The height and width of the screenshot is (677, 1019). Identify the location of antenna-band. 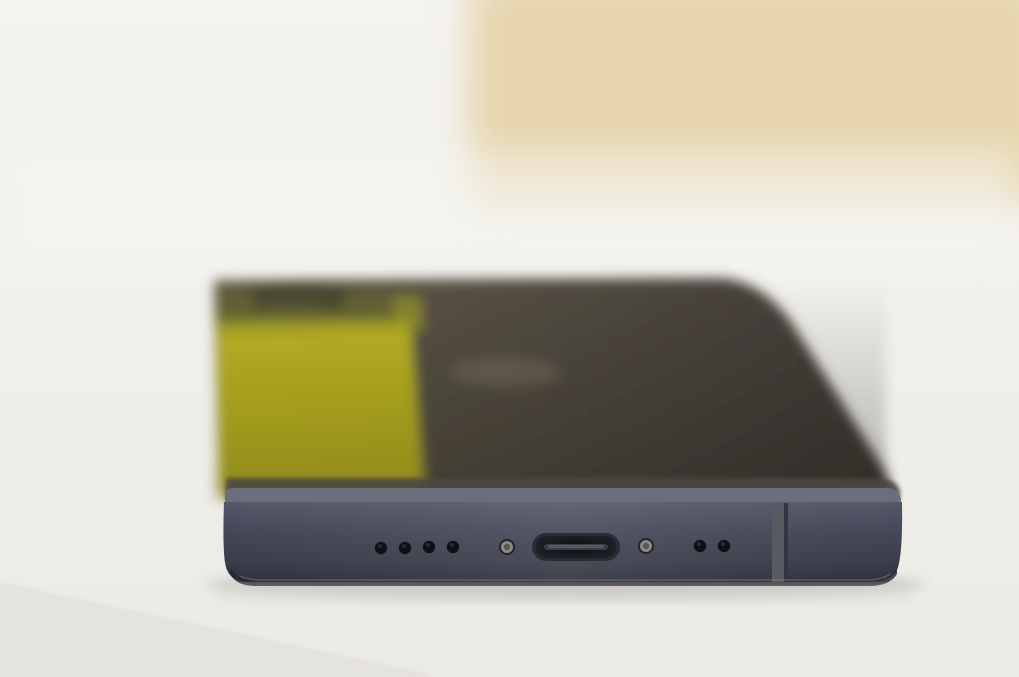
(778, 542).